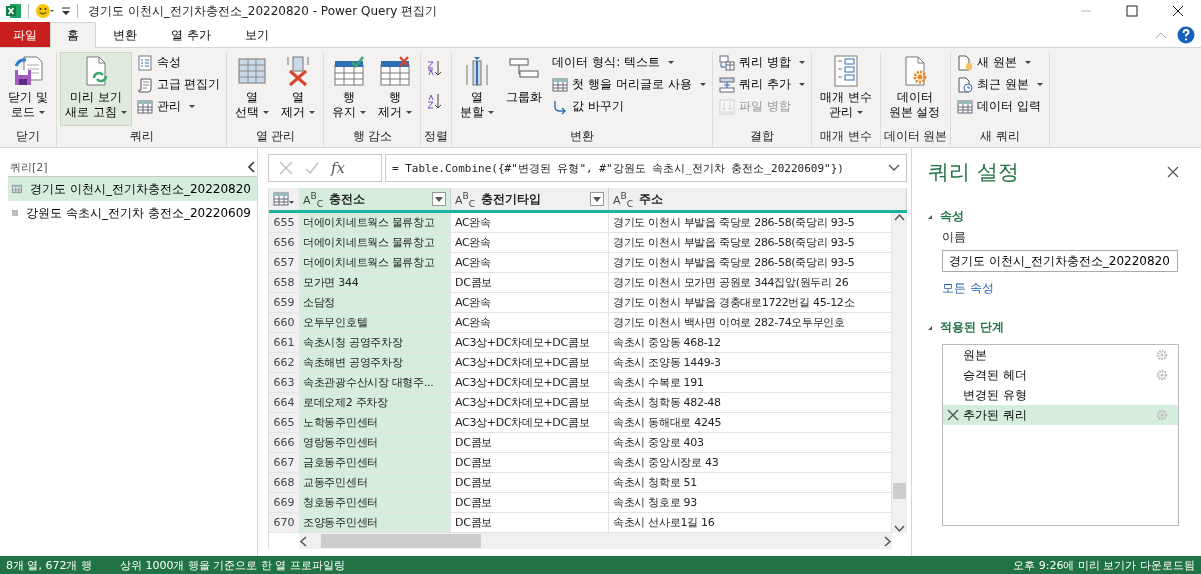  I want to click on ribbon-button: 값 바꾸기, so click(629, 106).